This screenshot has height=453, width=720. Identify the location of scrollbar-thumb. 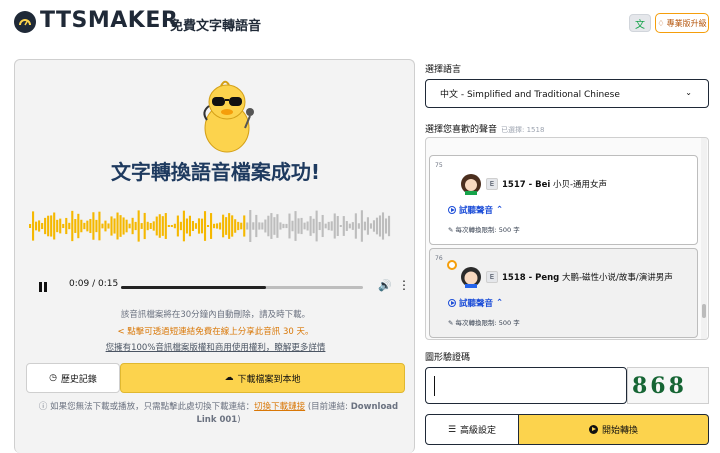
(704, 311).